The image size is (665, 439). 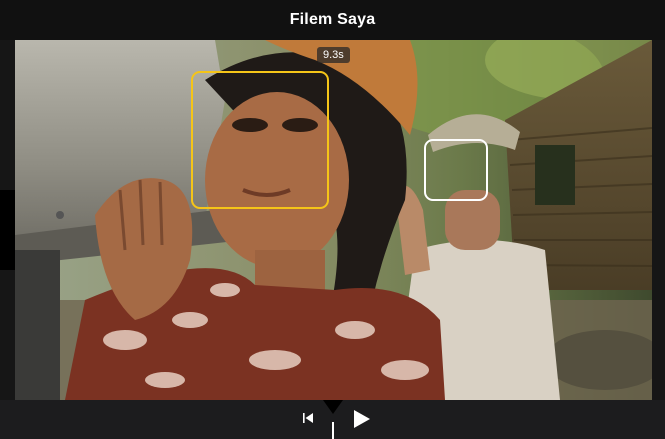 I want to click on time-badge: 9.3s, so click(x=333, y=55).